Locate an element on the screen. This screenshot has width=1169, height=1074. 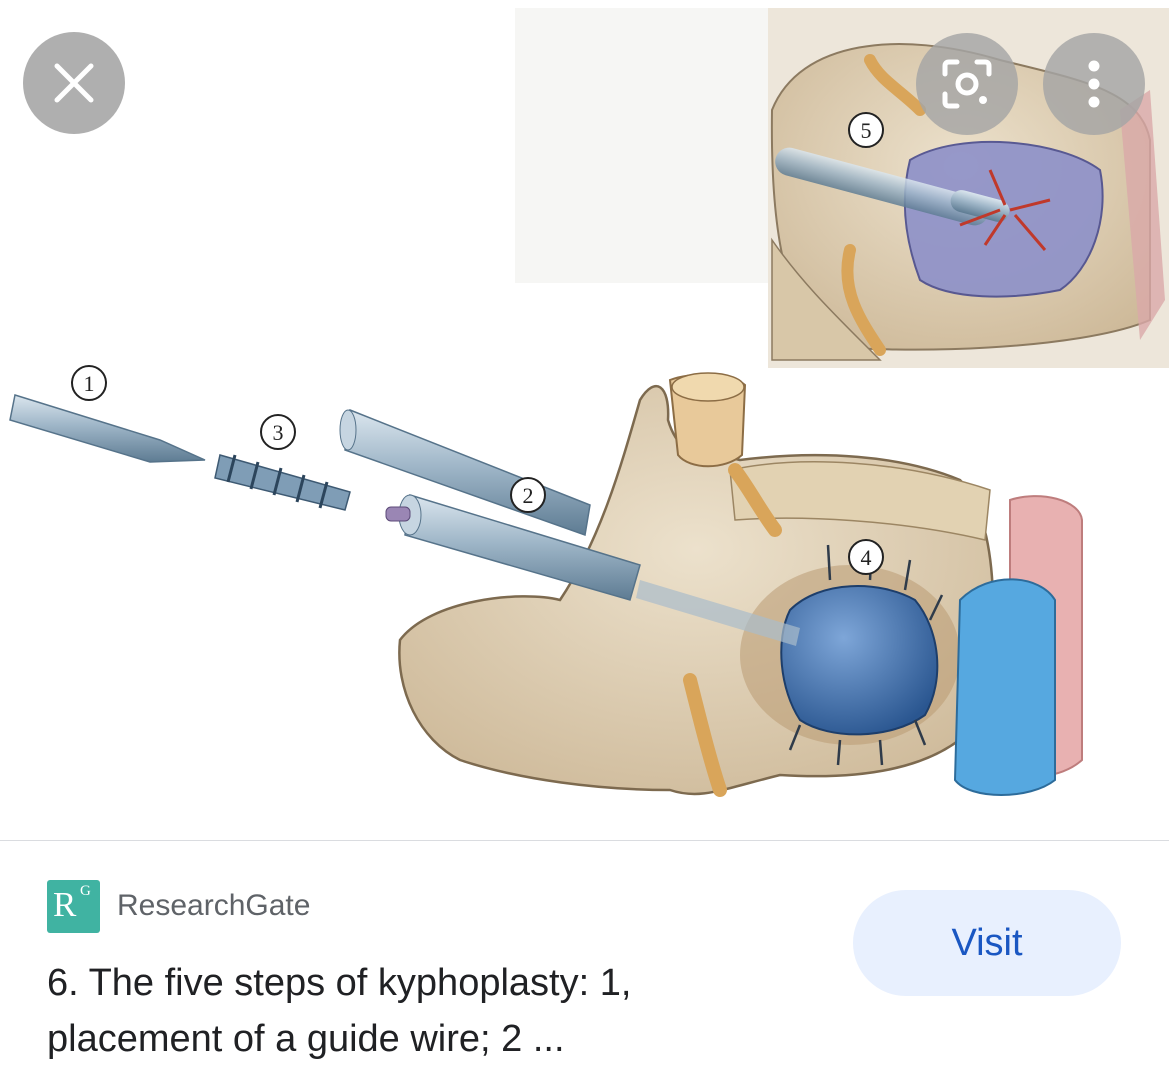
more-options-button is located at coordinates (1094, 84).